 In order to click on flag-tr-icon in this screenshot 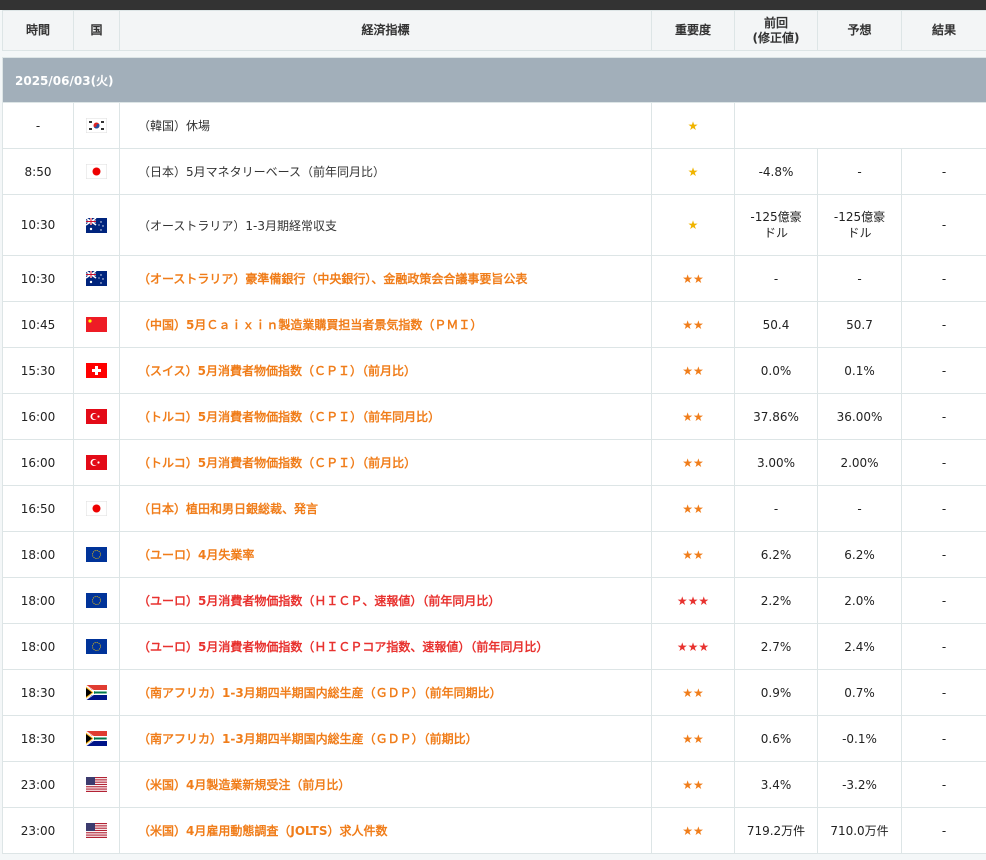, I will do `click(96, 462)`.